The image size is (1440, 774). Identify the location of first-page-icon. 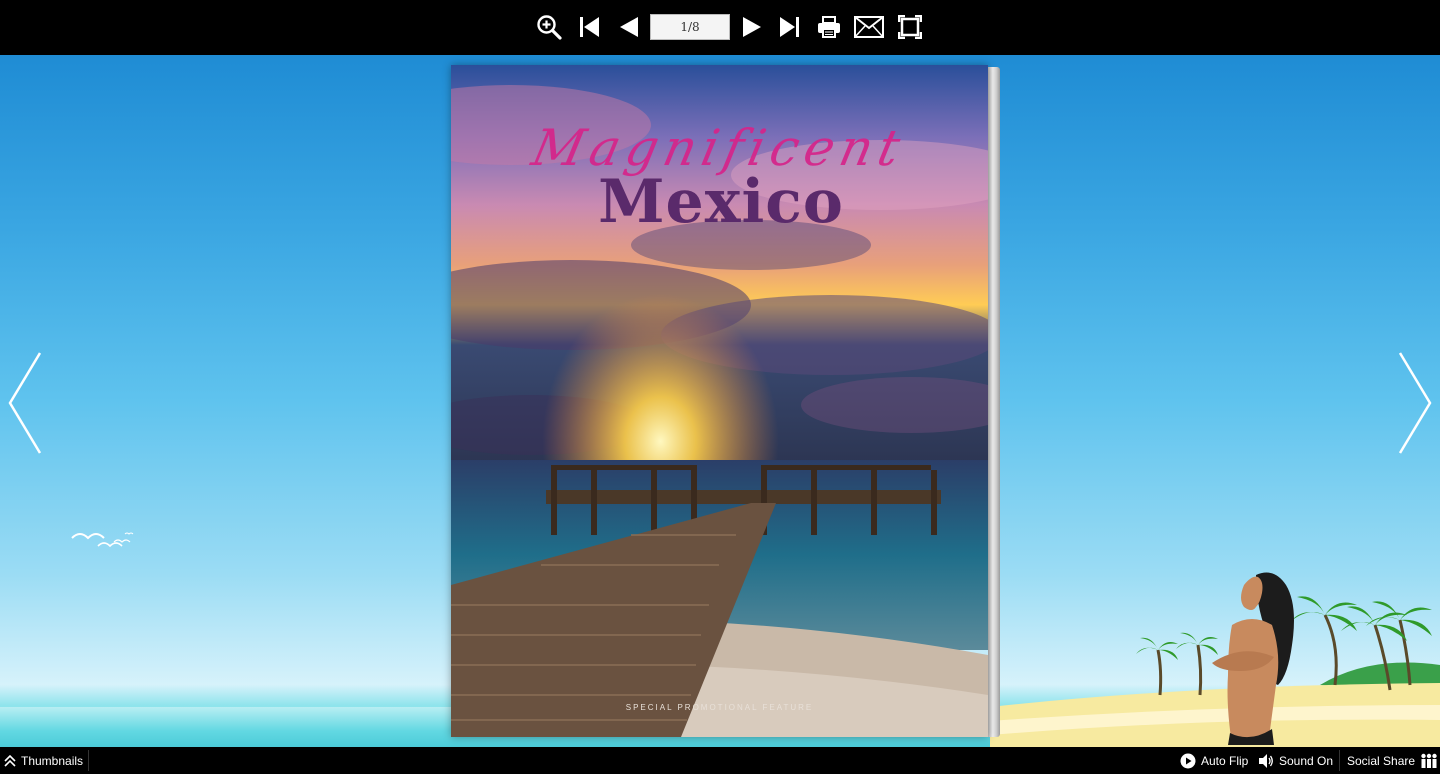
(589, 27).